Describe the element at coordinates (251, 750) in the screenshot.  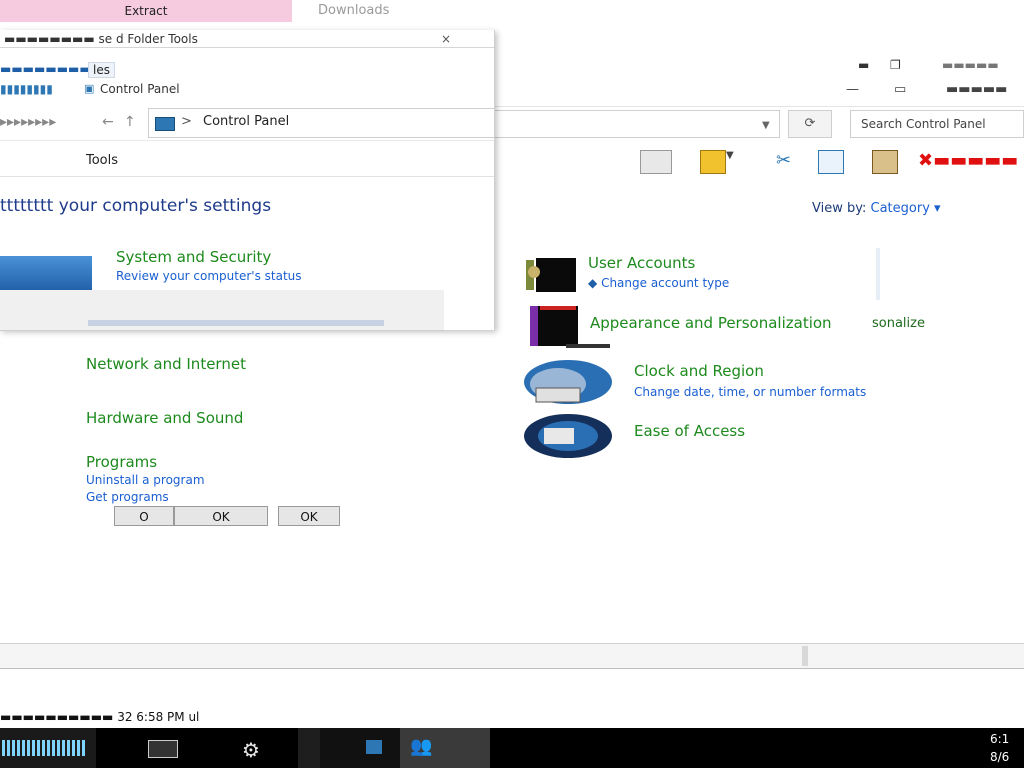
I see `gear-icon: ⚙` at that location.